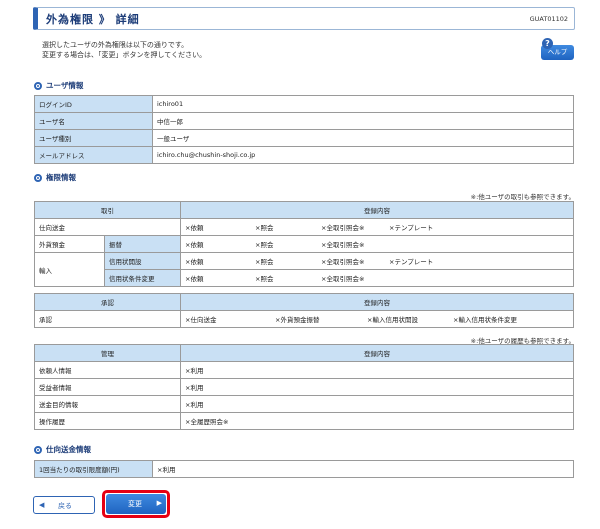 The image size is (600, 529). I want to click on table-row: ユーザ種別 一般ユーザ, so click(304, 138).